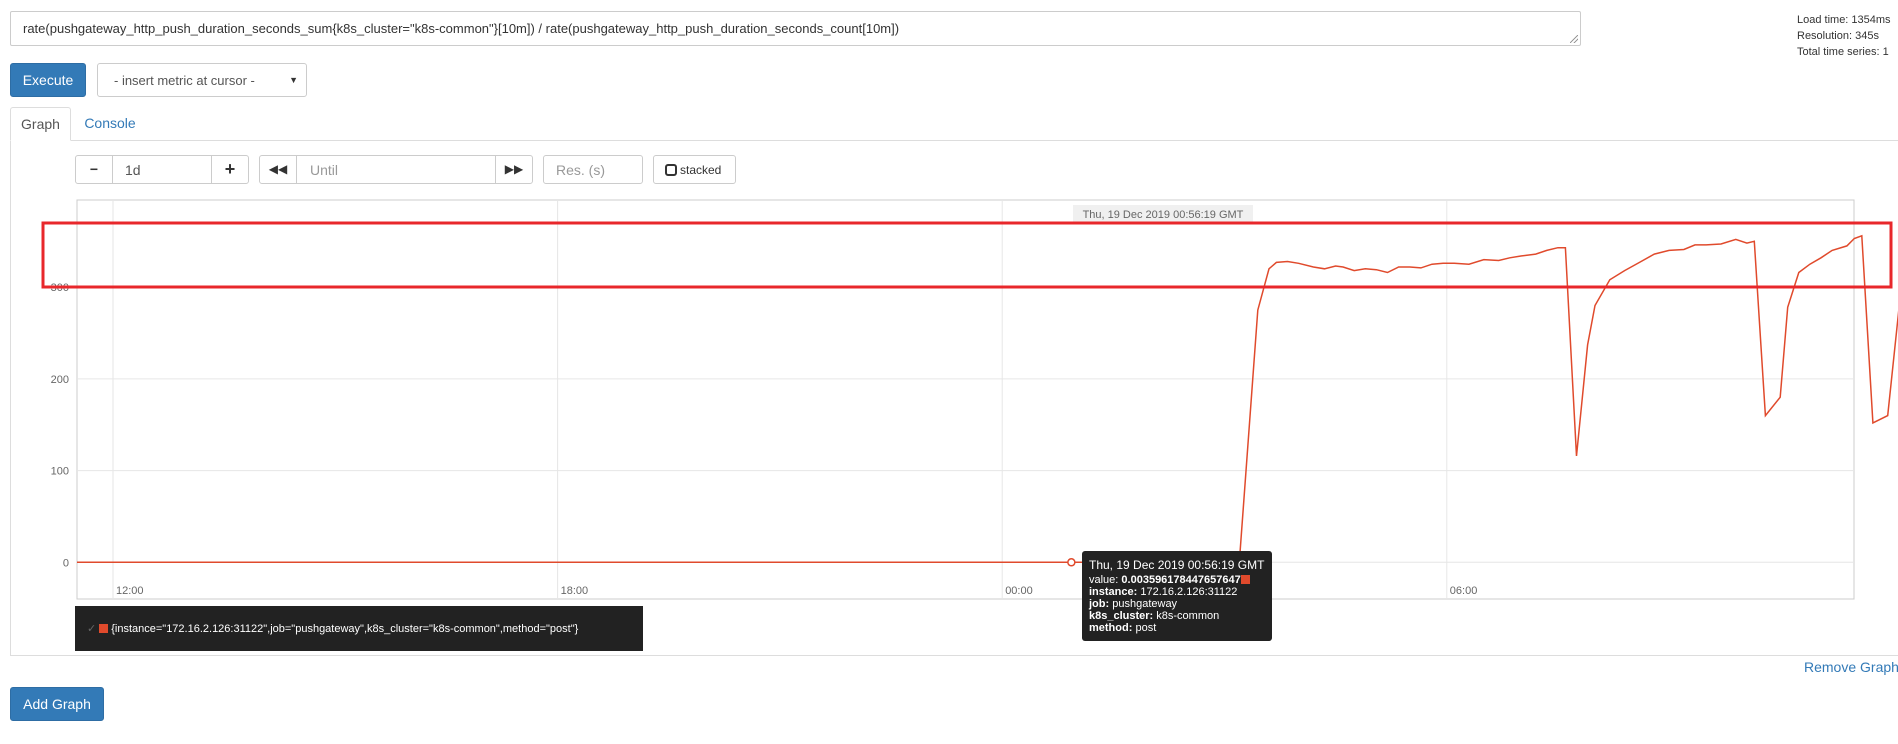 This screenshot has height=744, width=1898. Describe the element at coordinates (1177, 565) in the screenshot. I see `tooltip-time: Thu, 19 Dec 2019 00:56:19 GMT` at that location.